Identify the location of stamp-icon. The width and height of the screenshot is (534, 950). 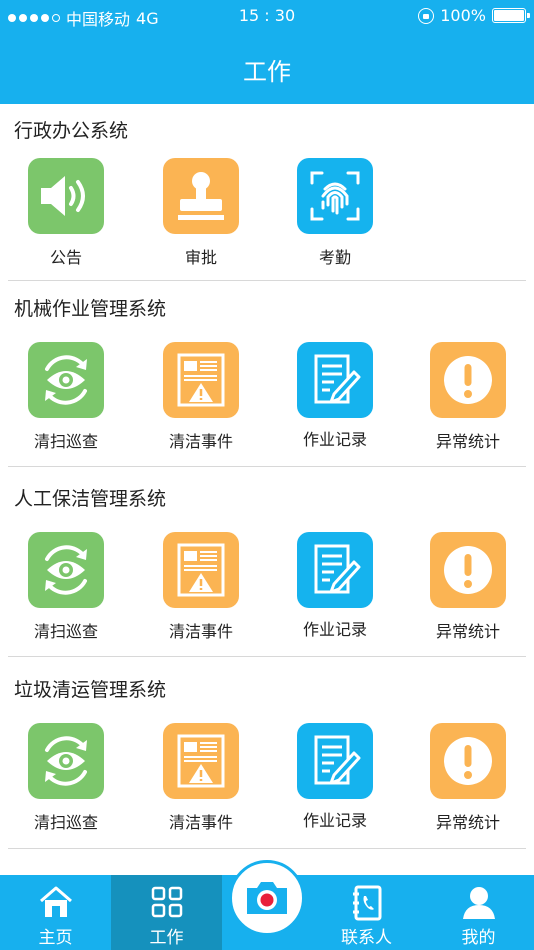
(201, 196).